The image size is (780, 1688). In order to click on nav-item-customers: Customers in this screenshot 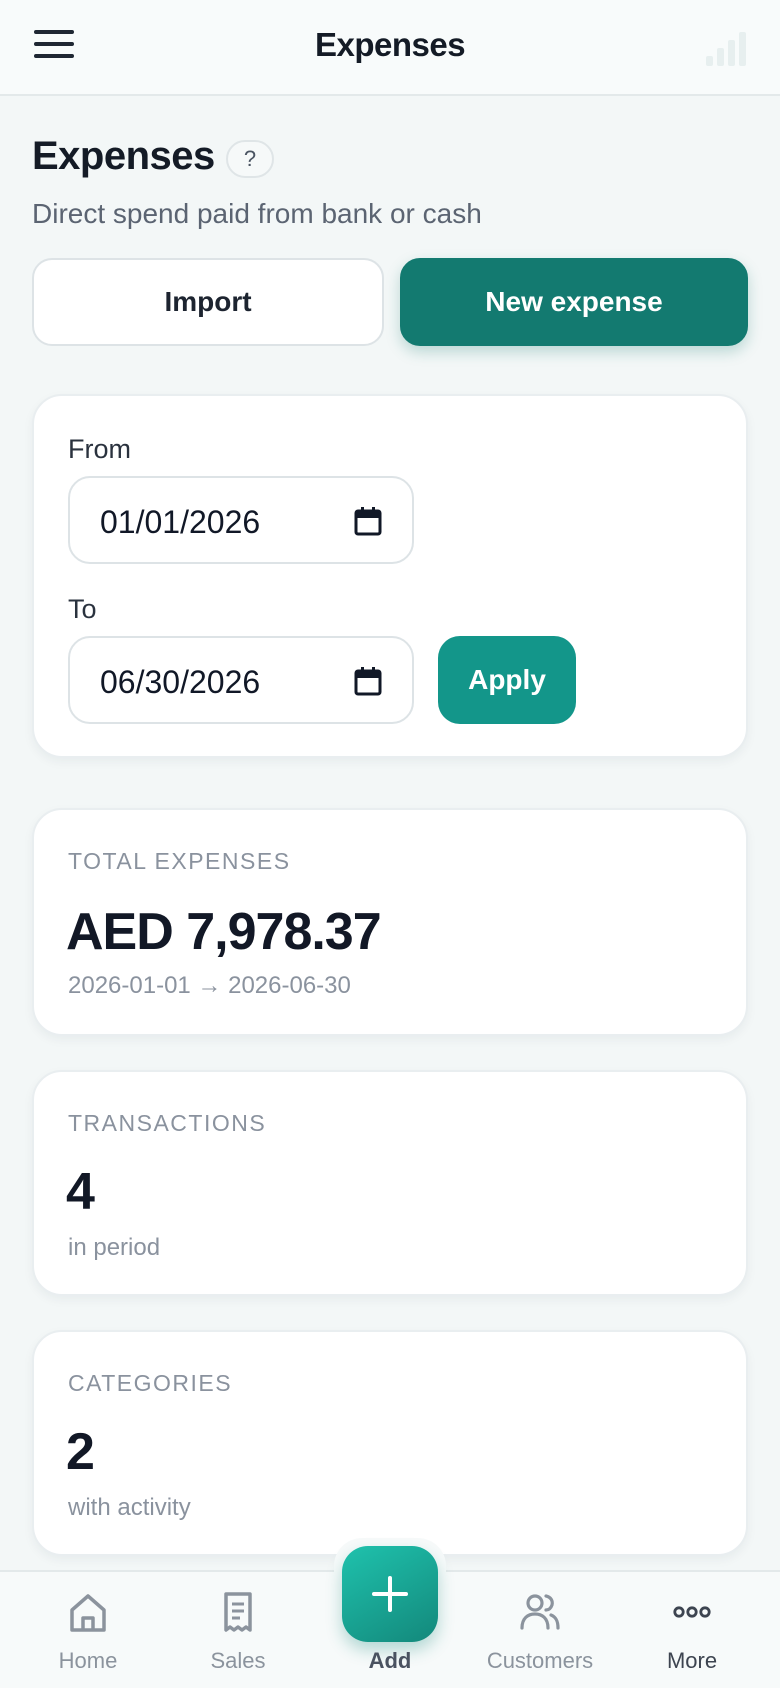, I will do `click(540, 1632)`.